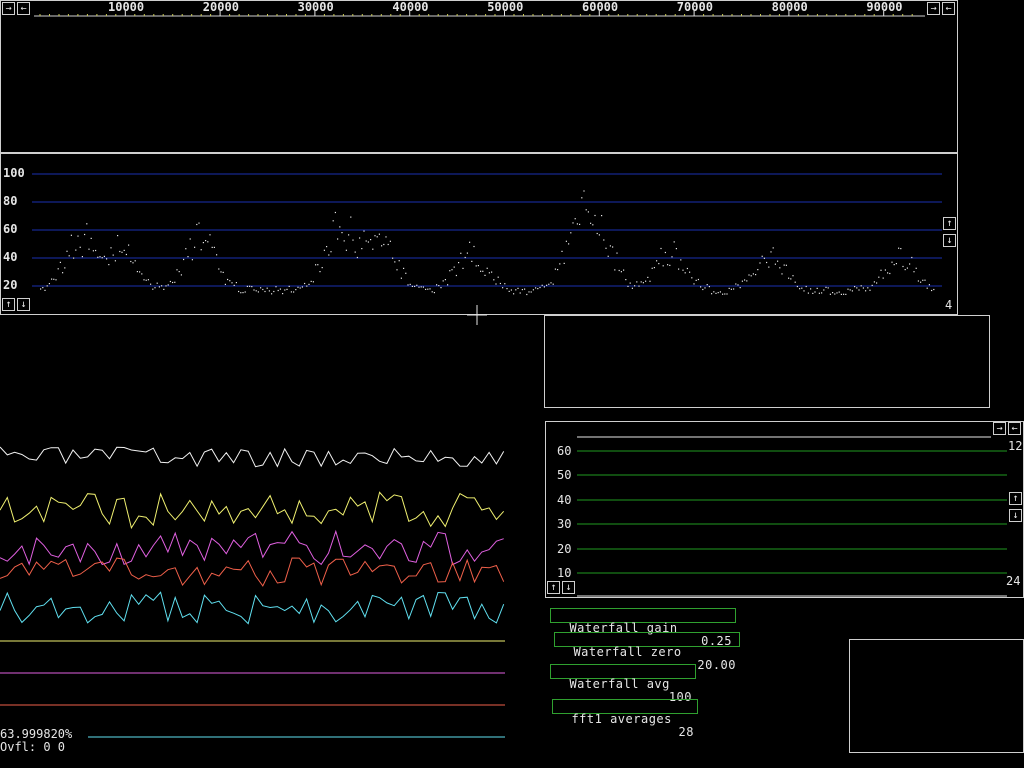  What do you see at coordinates (315, 7) in the screenshot?
I see `freq-tick-label: 30000` at bounding box center [315, 7].